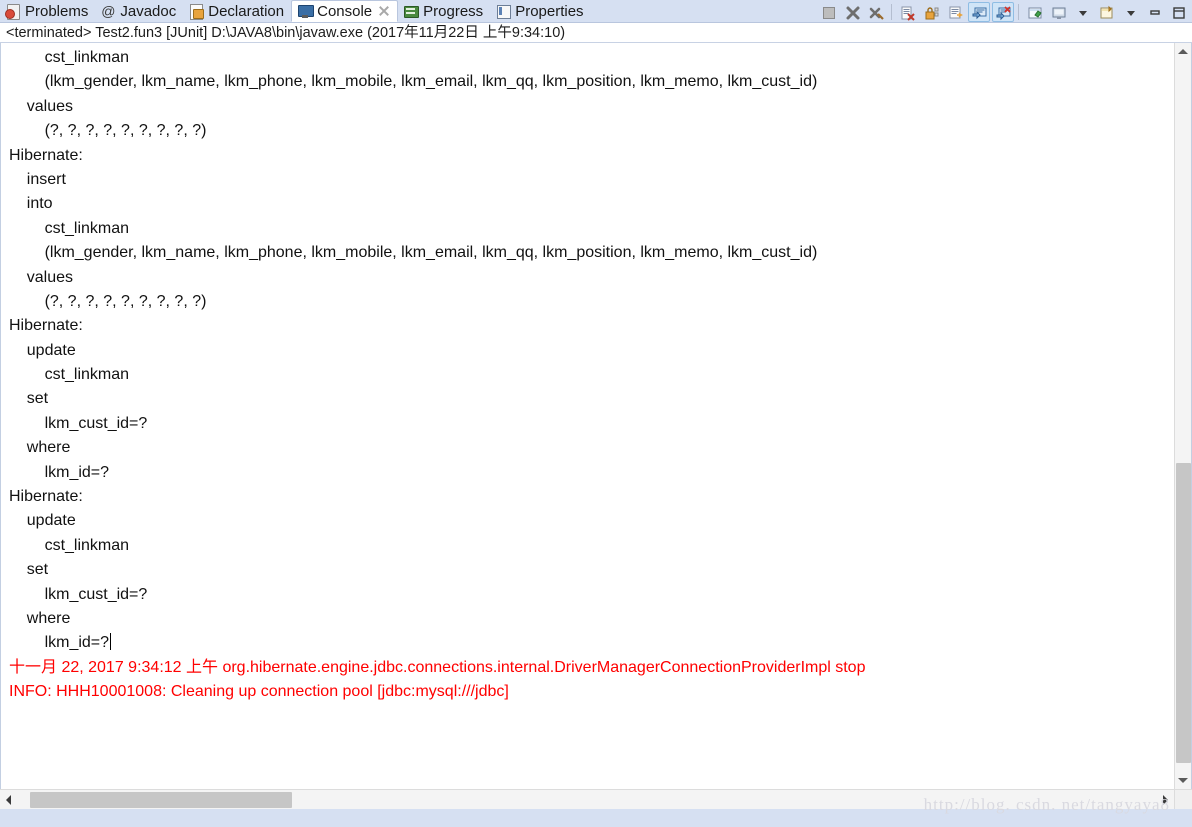 The image size is (1192, 827). I want to click on scroll-right-arrow-icon, so click(1165, 799).